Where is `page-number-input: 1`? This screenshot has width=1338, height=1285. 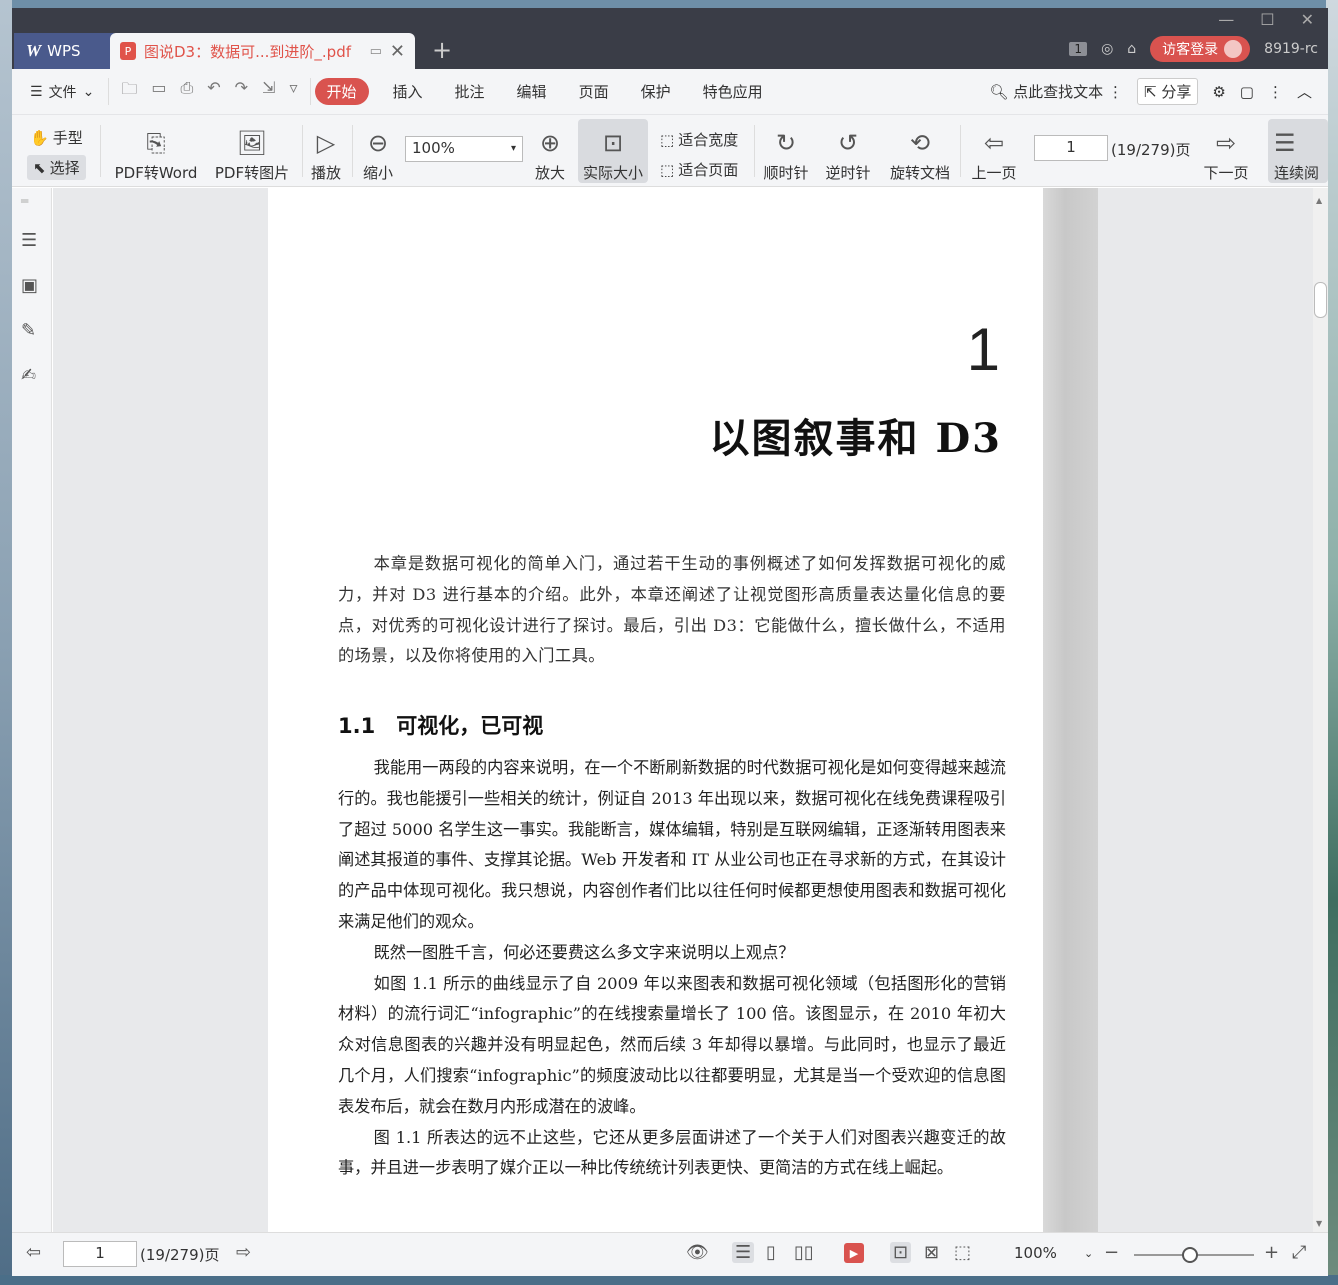 page-number-input: 1 is located at coordinates (1071, 148).